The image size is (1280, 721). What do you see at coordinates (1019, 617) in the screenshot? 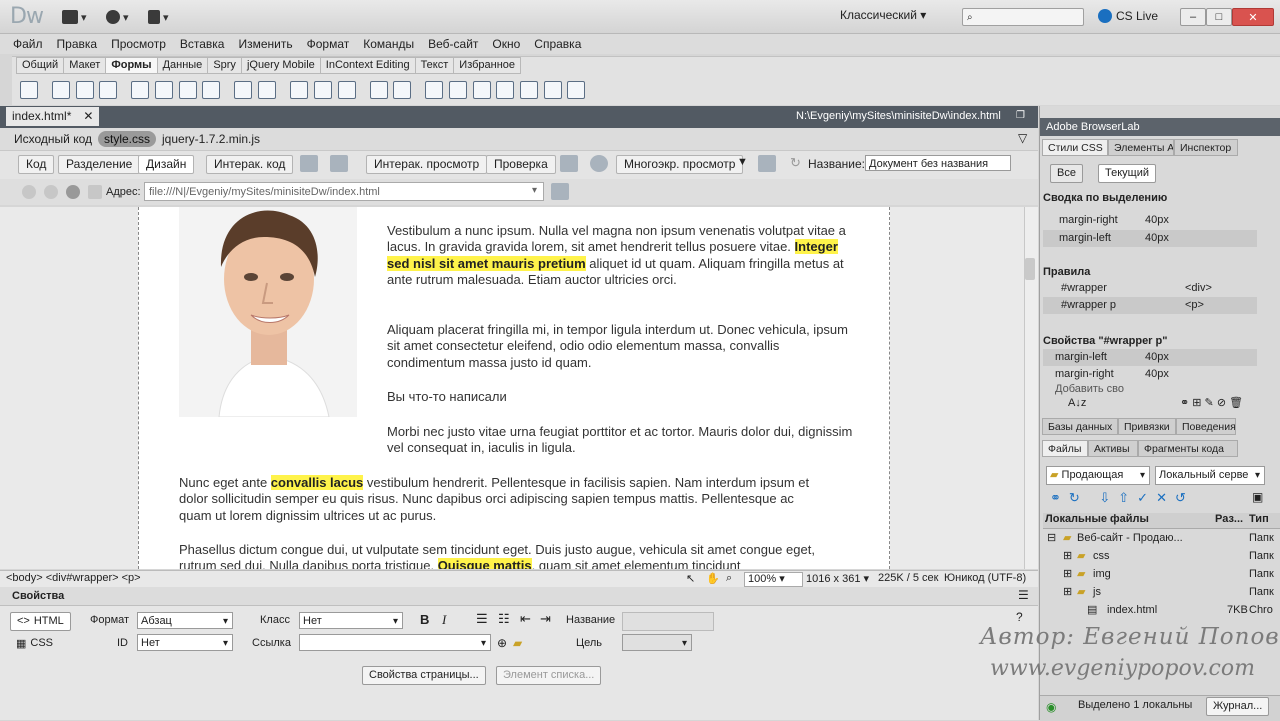
I see `help-icon: ?` at bounding box center [1019, 617].